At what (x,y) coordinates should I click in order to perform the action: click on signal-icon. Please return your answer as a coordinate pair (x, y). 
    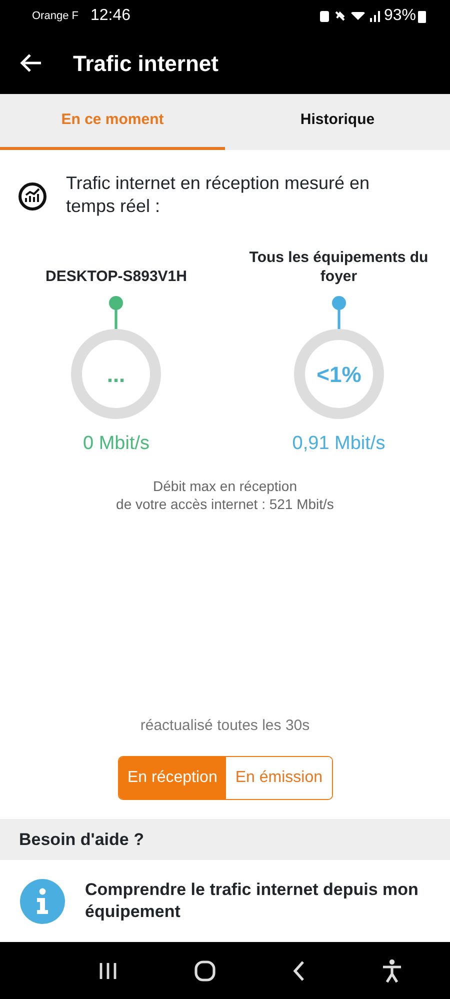
    Looking at the image, I should click on (375, 16).